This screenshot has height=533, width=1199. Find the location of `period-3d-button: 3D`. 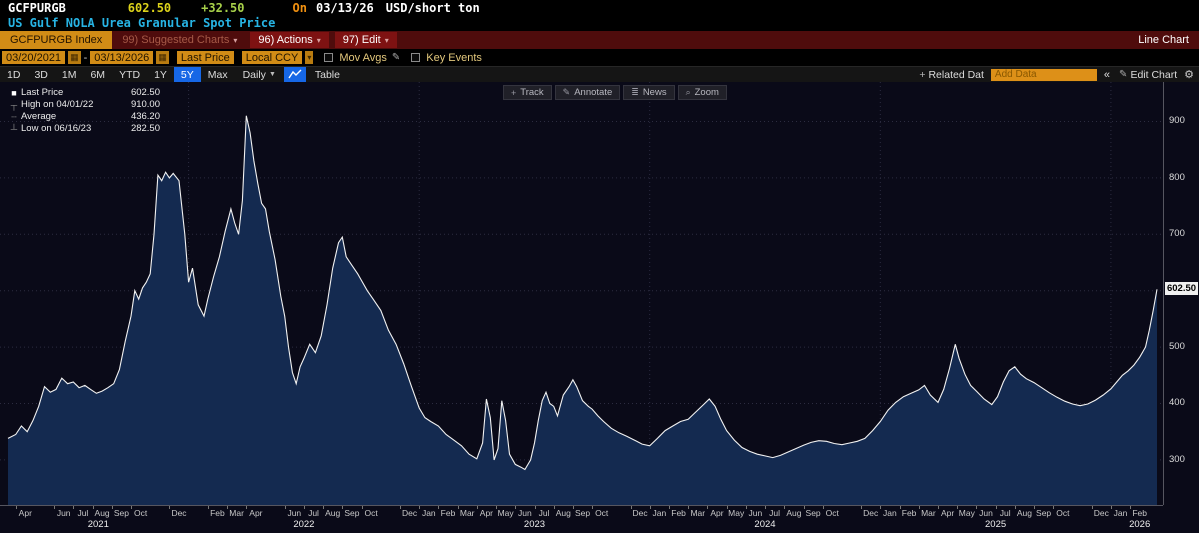

period-3d-button: 3D is located at coordinates (40, 74).